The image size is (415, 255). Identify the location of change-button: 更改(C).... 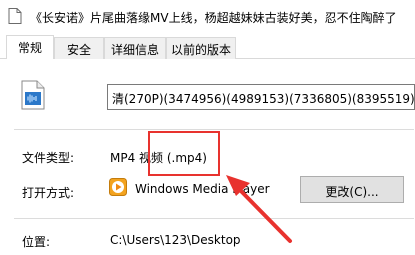
(352, 189).